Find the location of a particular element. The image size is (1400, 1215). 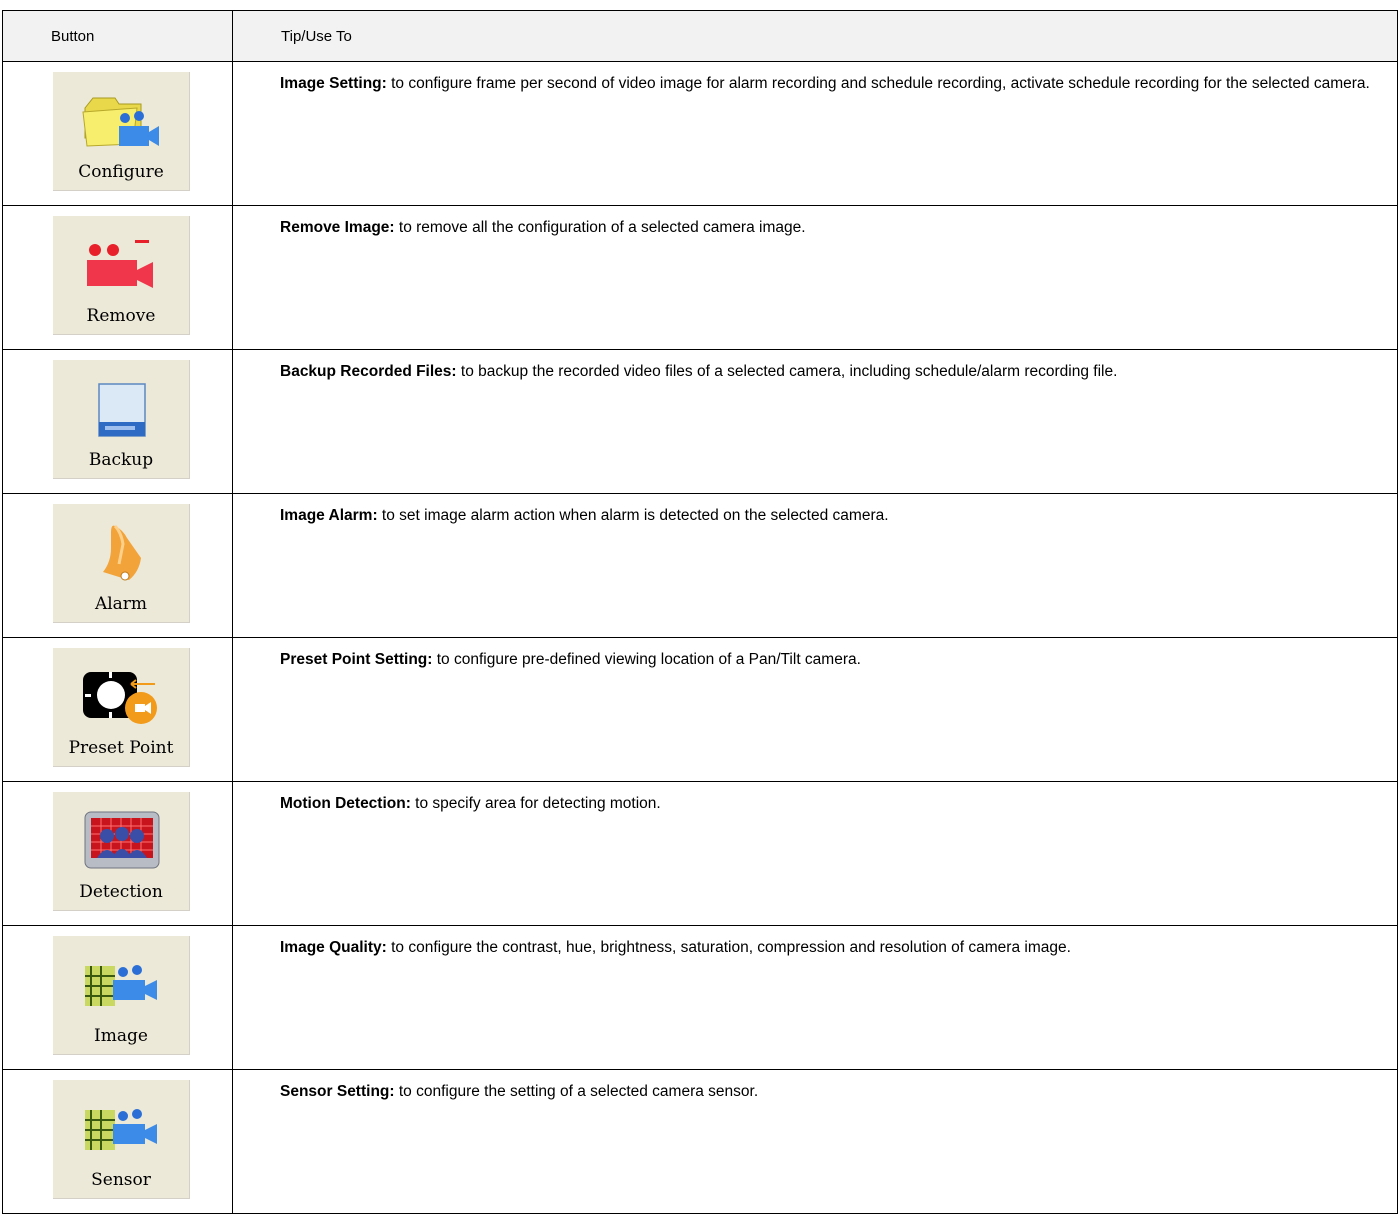

button-label: Backup is located at coordinates (121, 460).